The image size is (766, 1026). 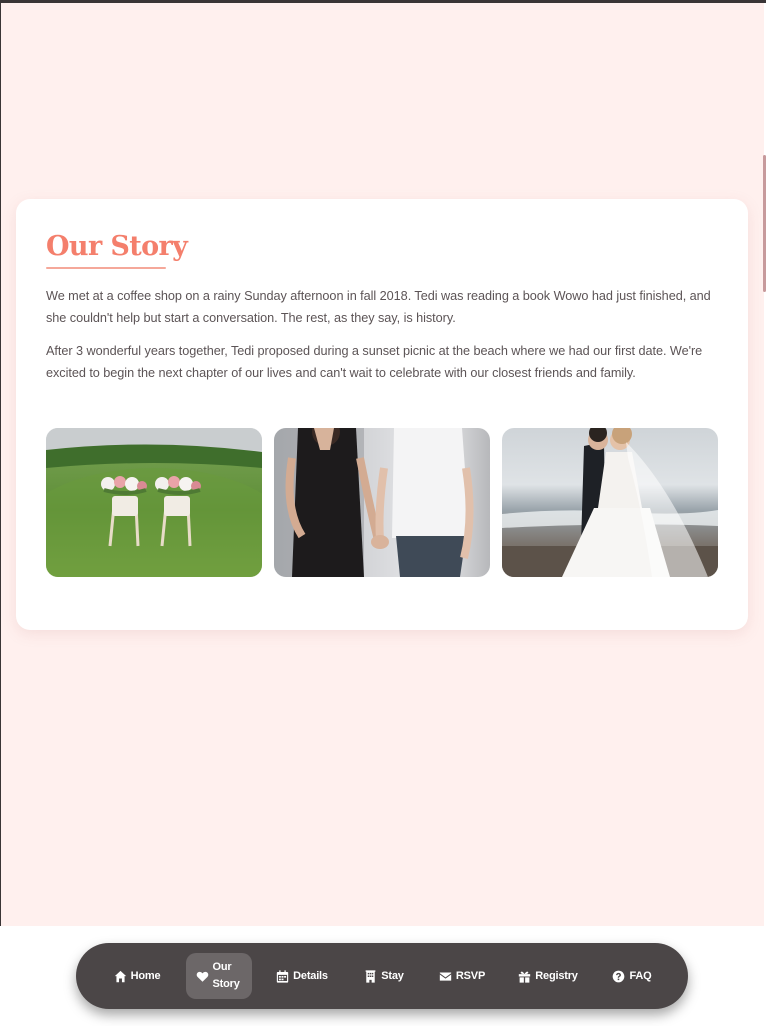 I want to click on home-icon, so click(x=120, y=976).